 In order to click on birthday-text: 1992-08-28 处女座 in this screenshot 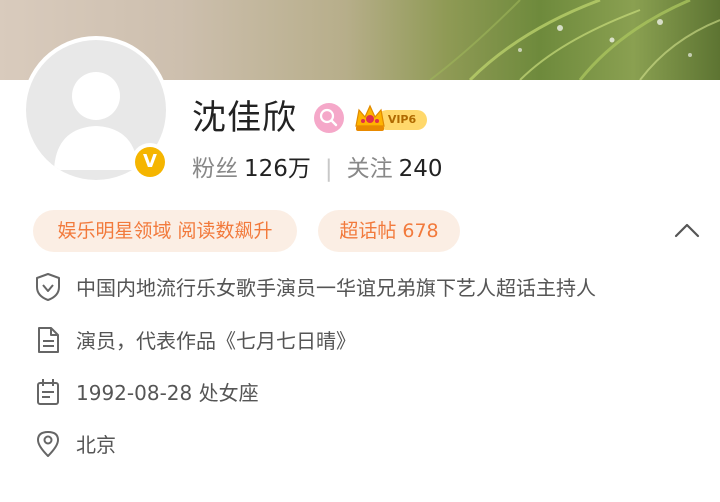, I will do `click(167, 393)`.